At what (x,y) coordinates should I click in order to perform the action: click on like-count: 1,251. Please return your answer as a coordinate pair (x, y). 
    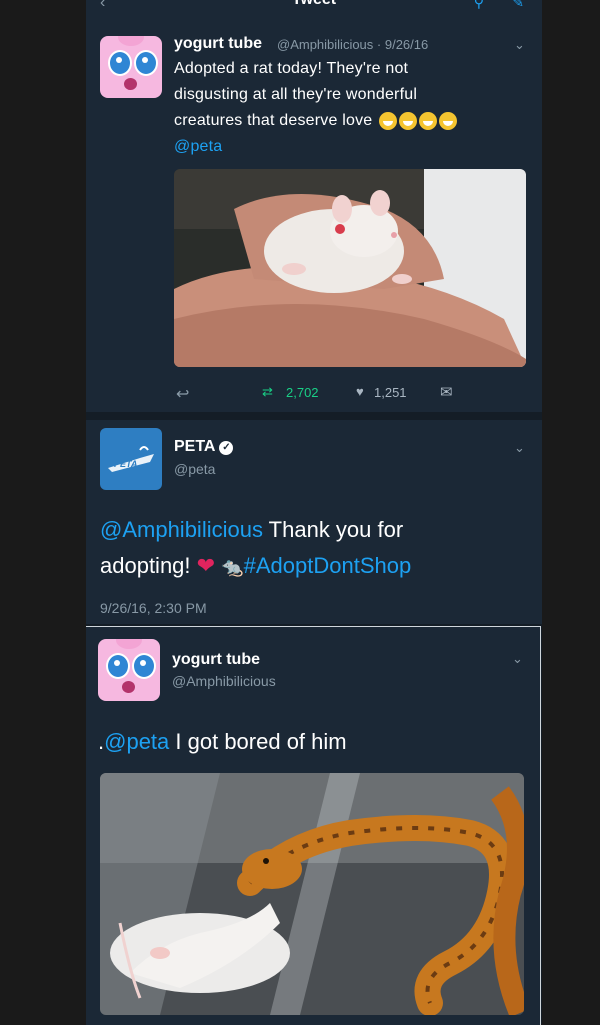
    Looking at the image, I should click on (390, 392).